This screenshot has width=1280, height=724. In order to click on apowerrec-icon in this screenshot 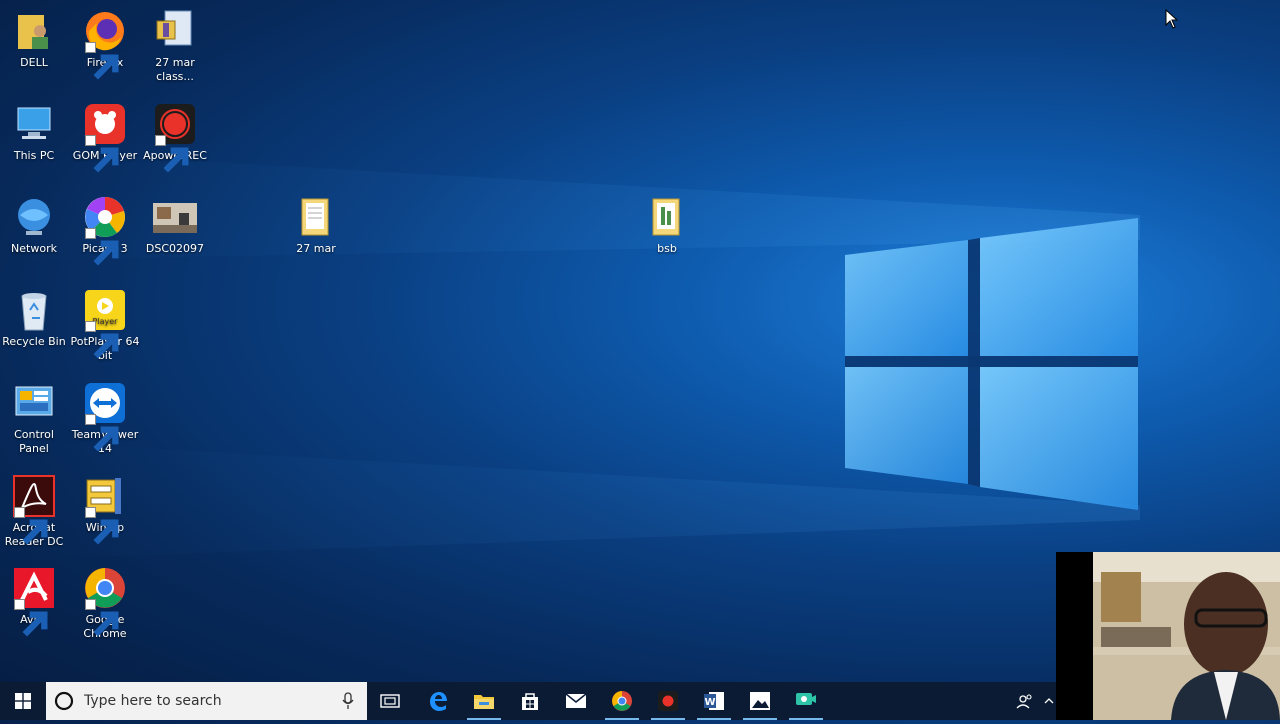, I will do `click(668, 701)`.